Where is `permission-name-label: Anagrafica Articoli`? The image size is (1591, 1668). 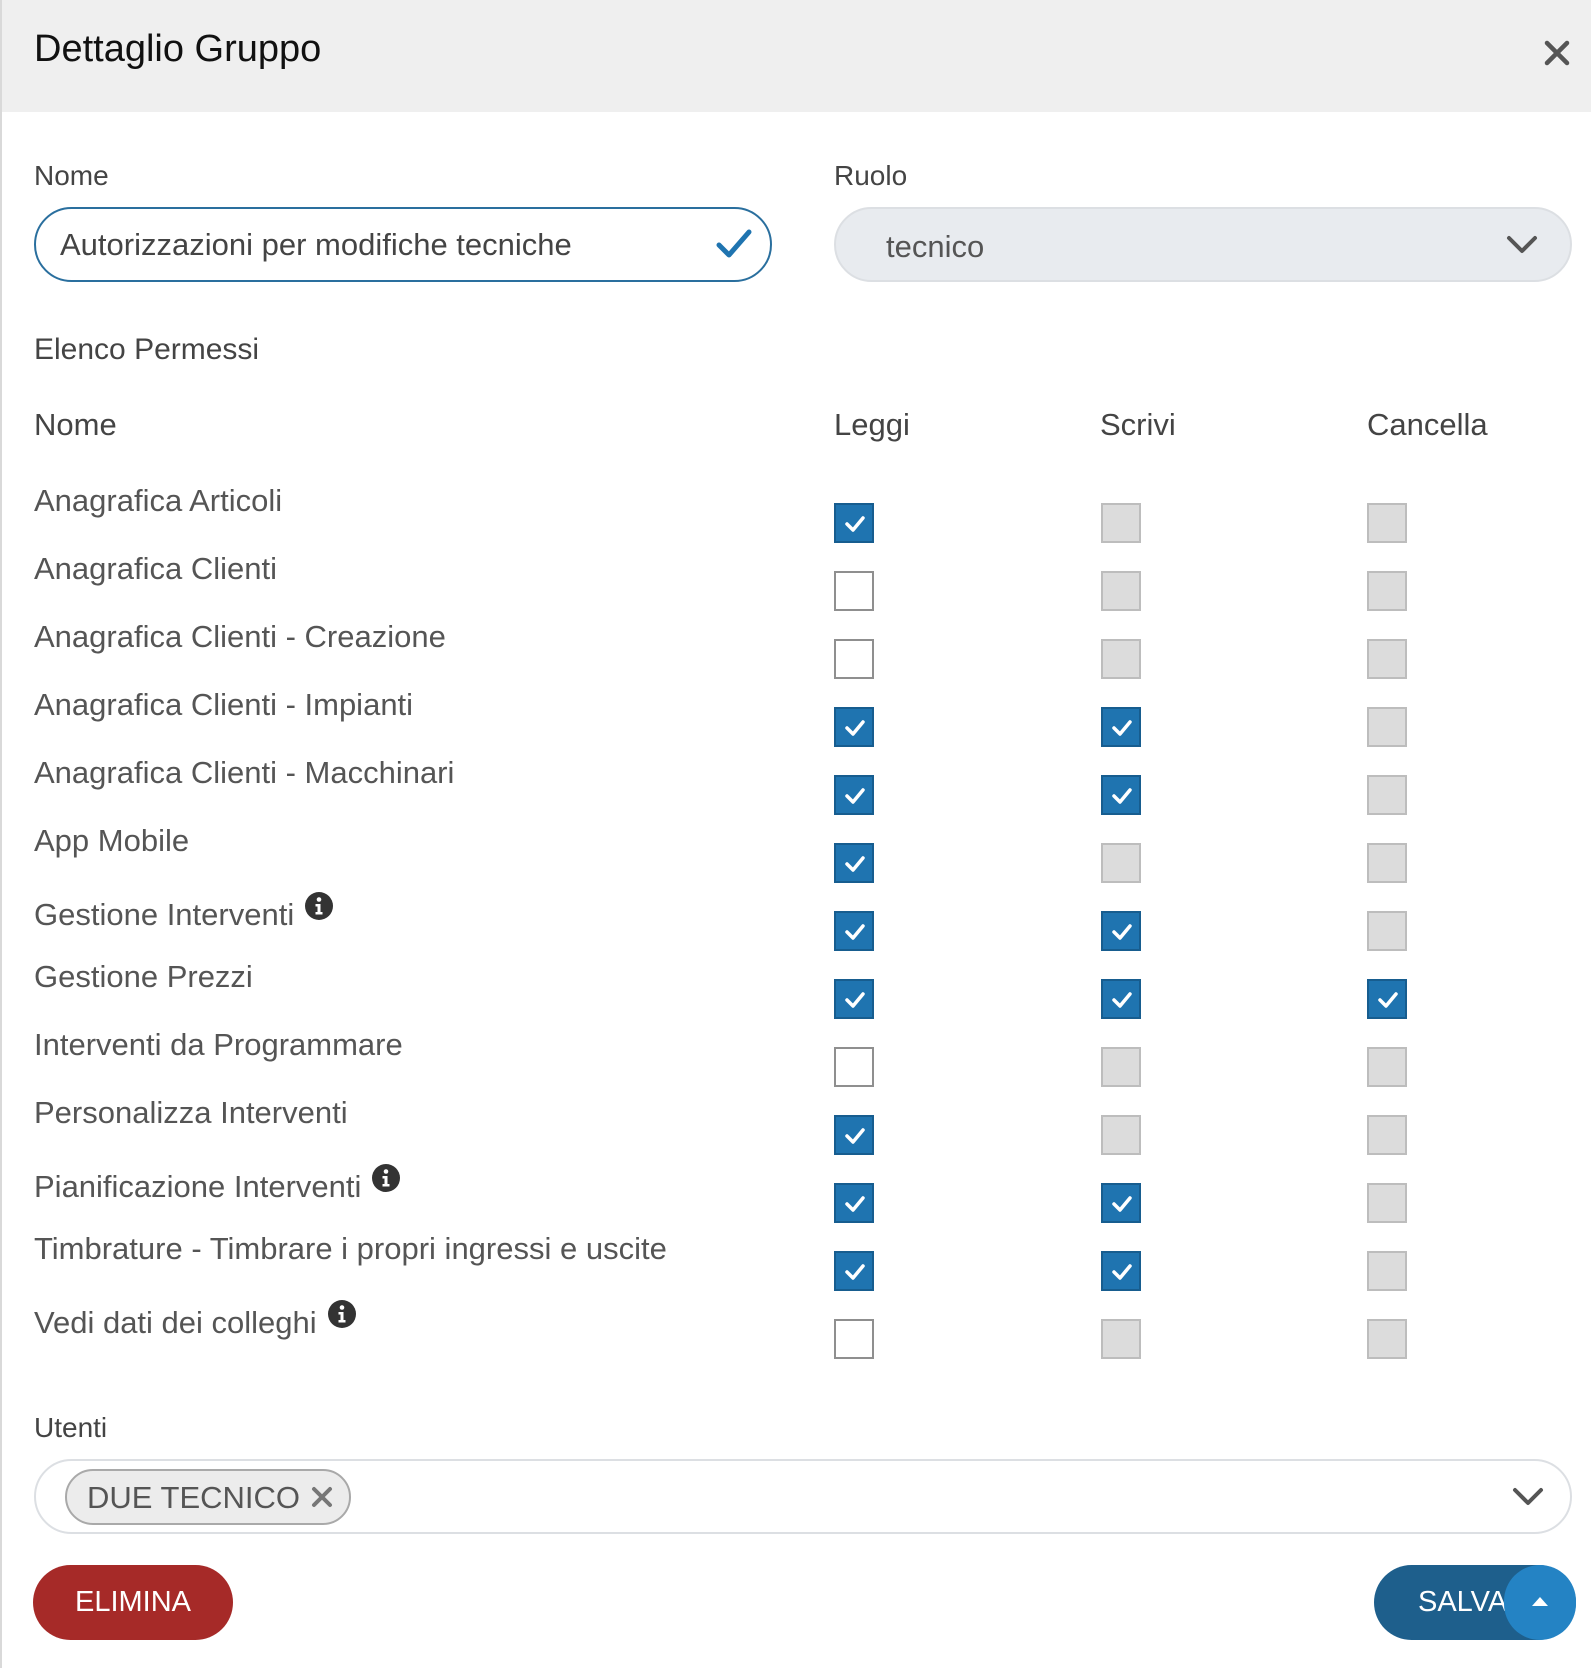 permission-name-label: Anagrafica Articoli is located at coordinates (158, 500).